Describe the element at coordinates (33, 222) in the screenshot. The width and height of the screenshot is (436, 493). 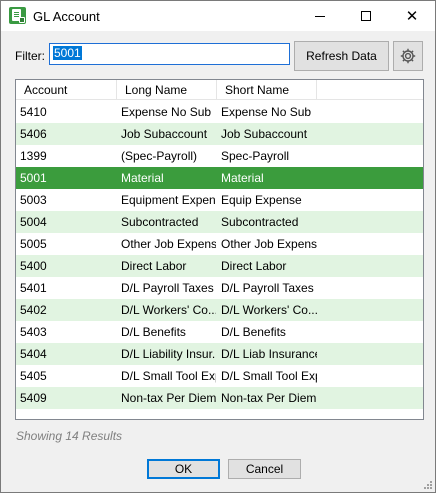
I see `cell-account: 5004` at that location.